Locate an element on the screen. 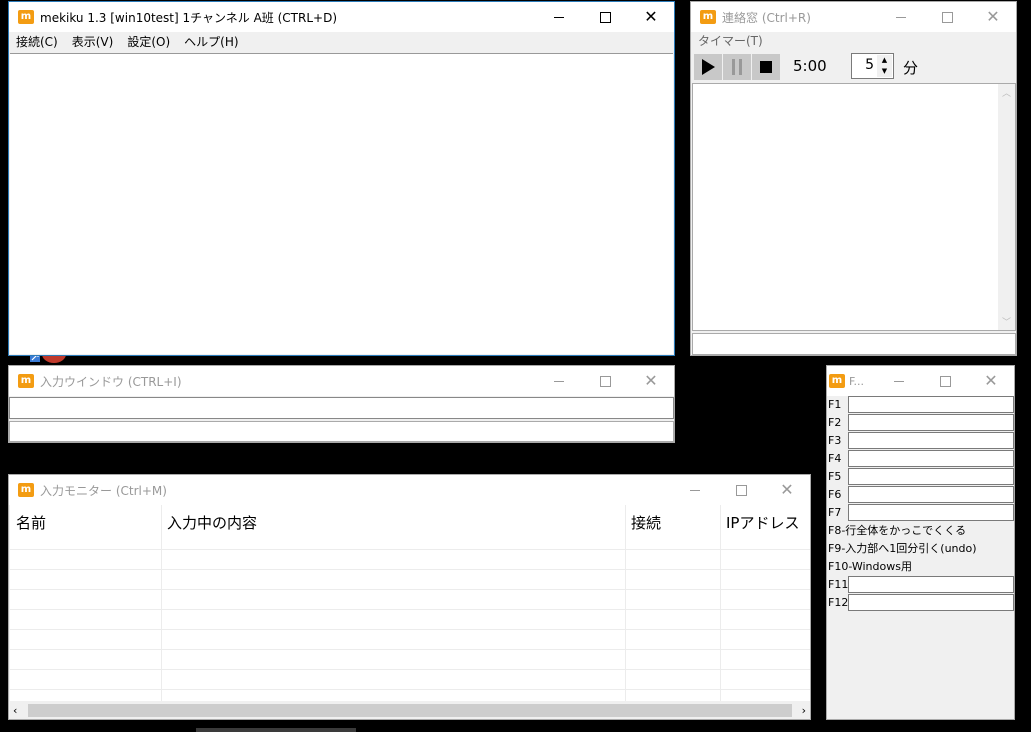  menu-connect: 接続(C) is located at coordinates (37, 42).